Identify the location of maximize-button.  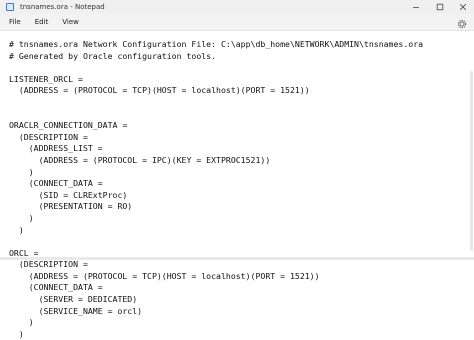
(440, 7).